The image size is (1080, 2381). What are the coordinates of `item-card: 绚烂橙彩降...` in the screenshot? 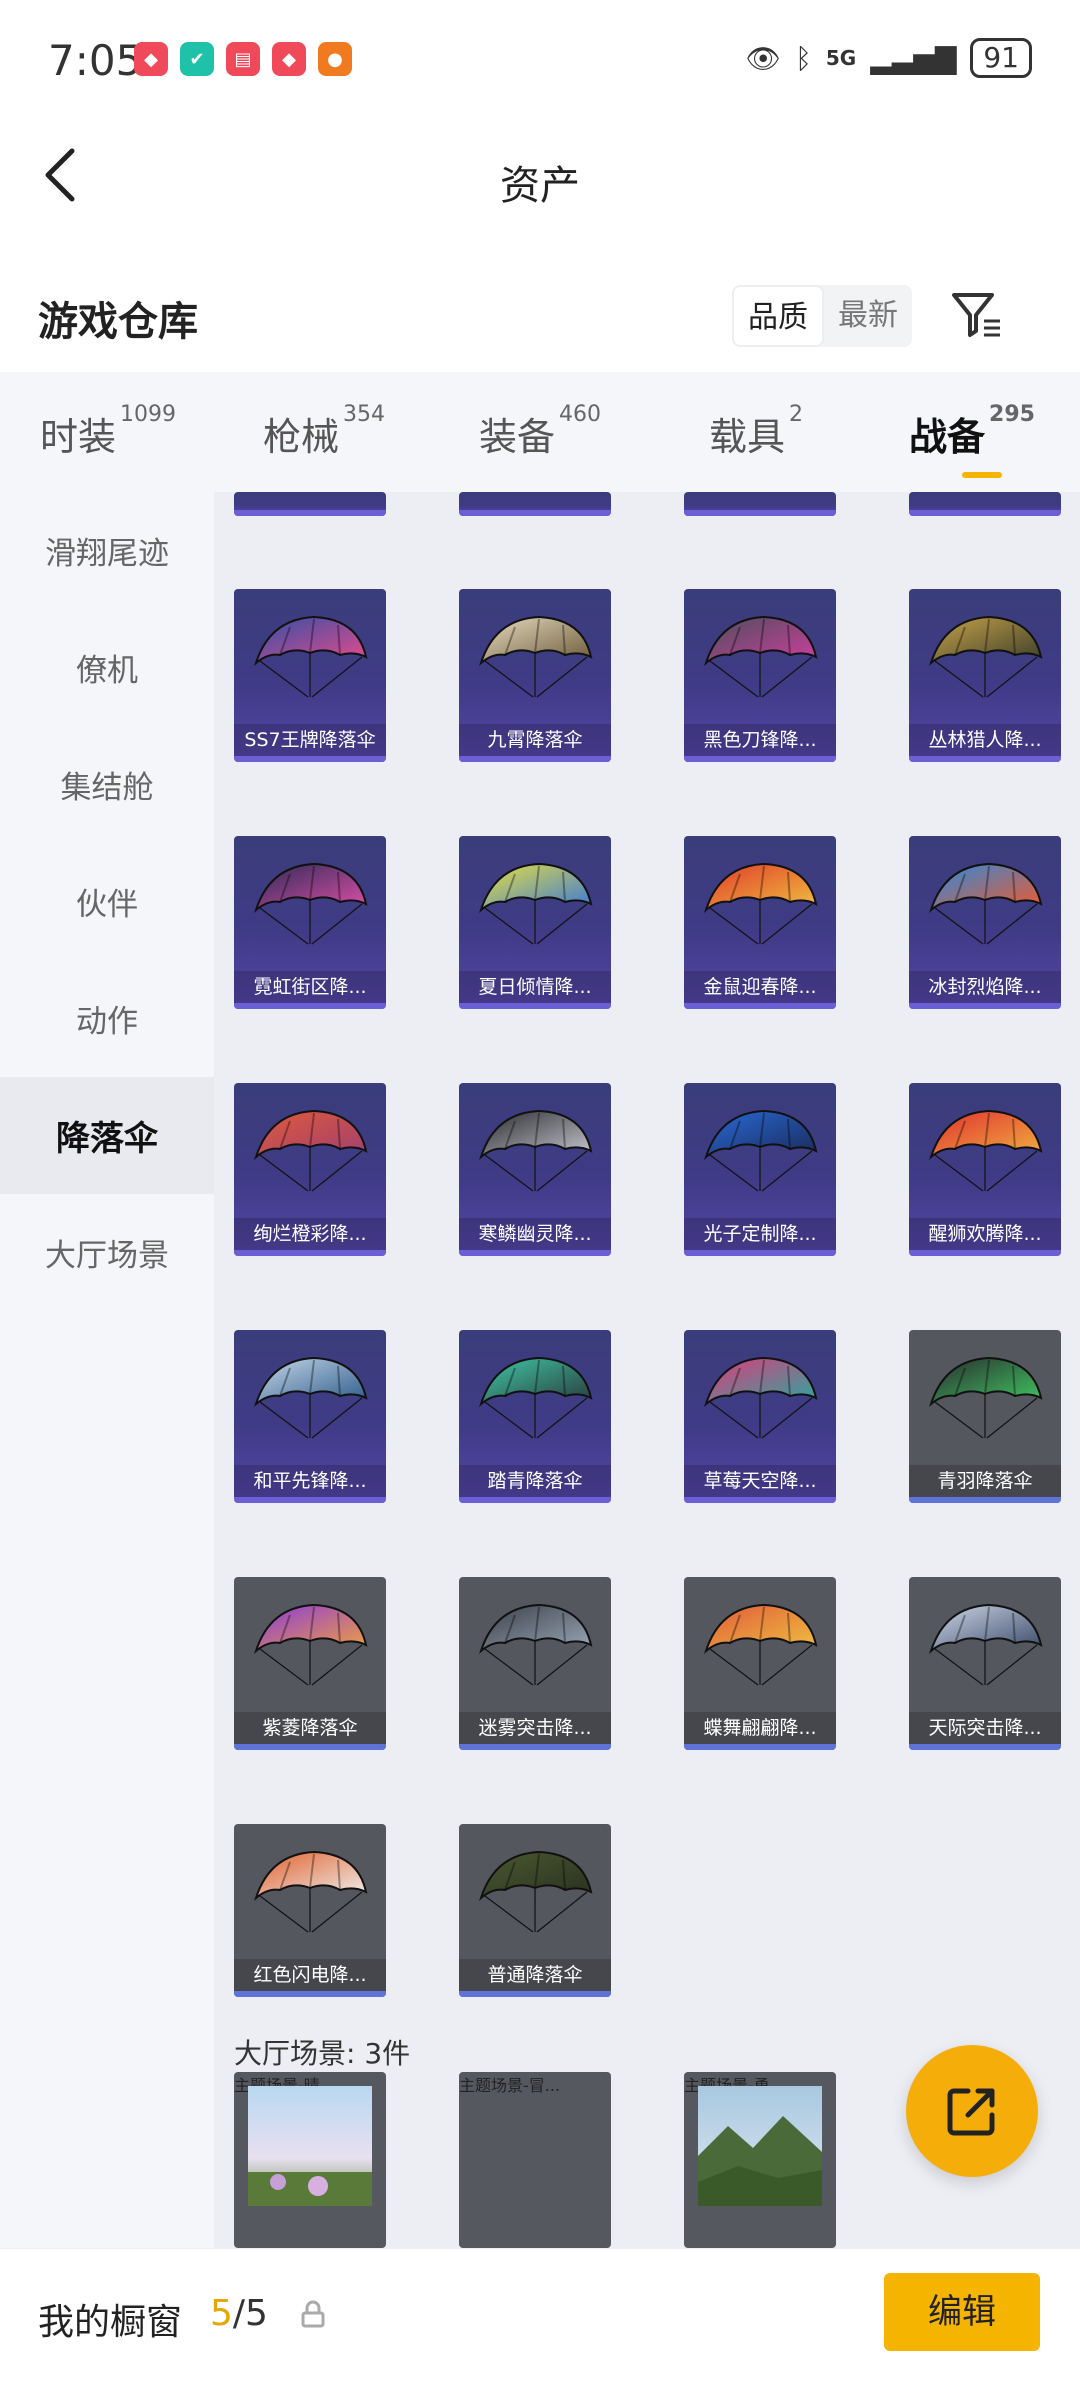 It's located at (310, 1169).